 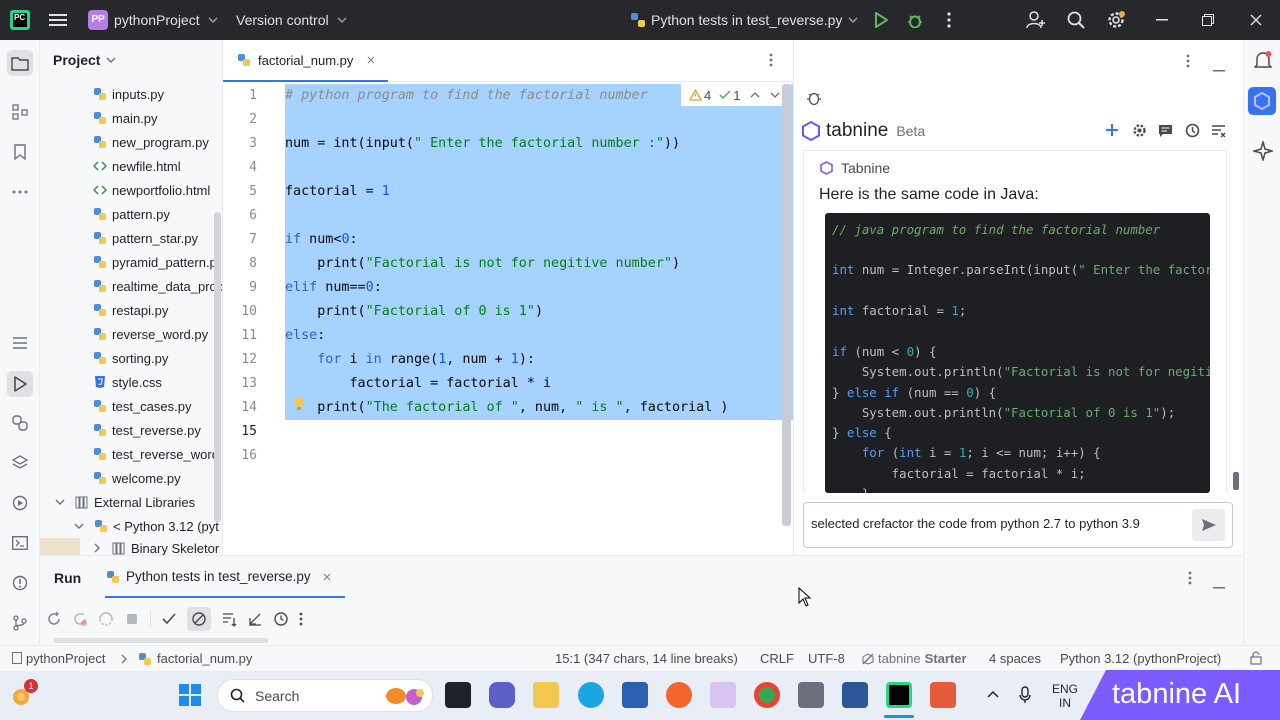 I want to click on language-indicator: ENG IN, so click(x=1065, y=696).